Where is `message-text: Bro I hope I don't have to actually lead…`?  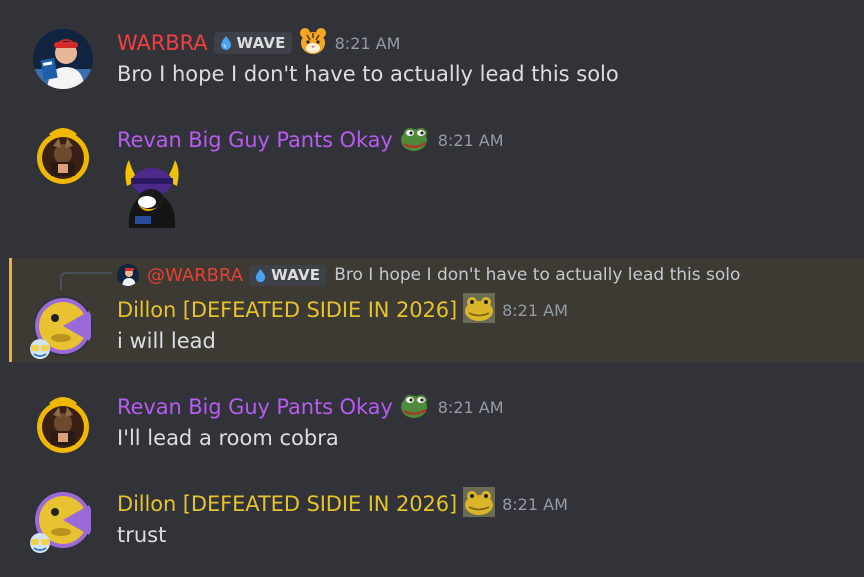 message-text: Bro I hope I don't have to actually lead… is located at coordinates (368, 74).